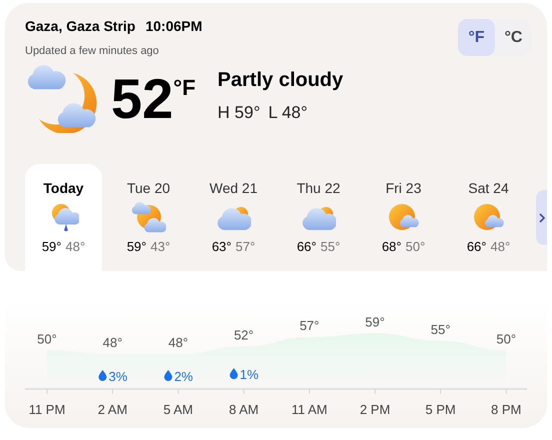 The height and width of the screenshot is (440, 552). Describe the element at coordinates (239, 113) in the screenshot. I see `high-temperature: H 59°` at that location.